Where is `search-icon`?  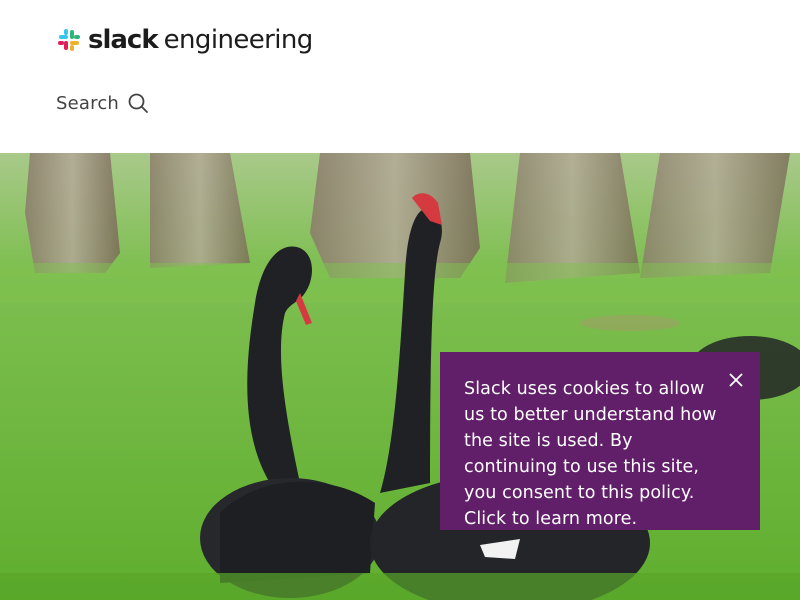
search-icon is located at coordinates (138, 103).